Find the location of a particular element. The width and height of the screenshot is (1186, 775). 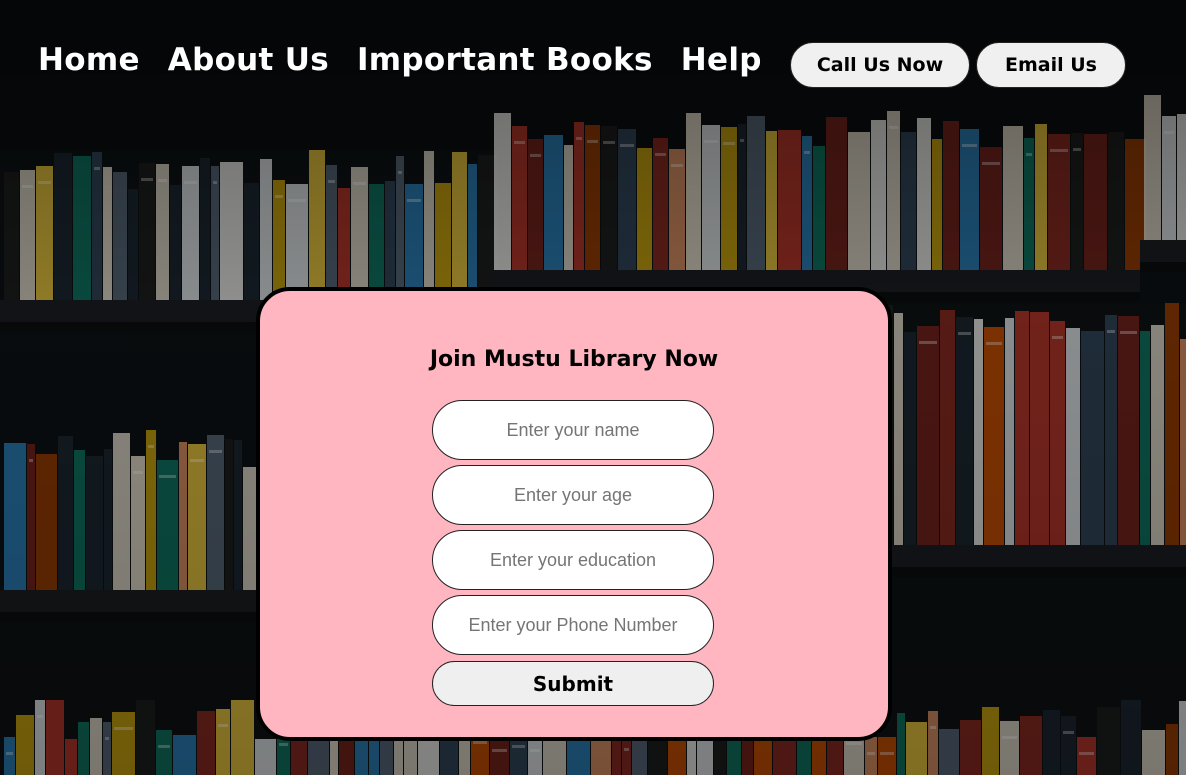

submit-button: Submit is located at coordinates (573, 683).